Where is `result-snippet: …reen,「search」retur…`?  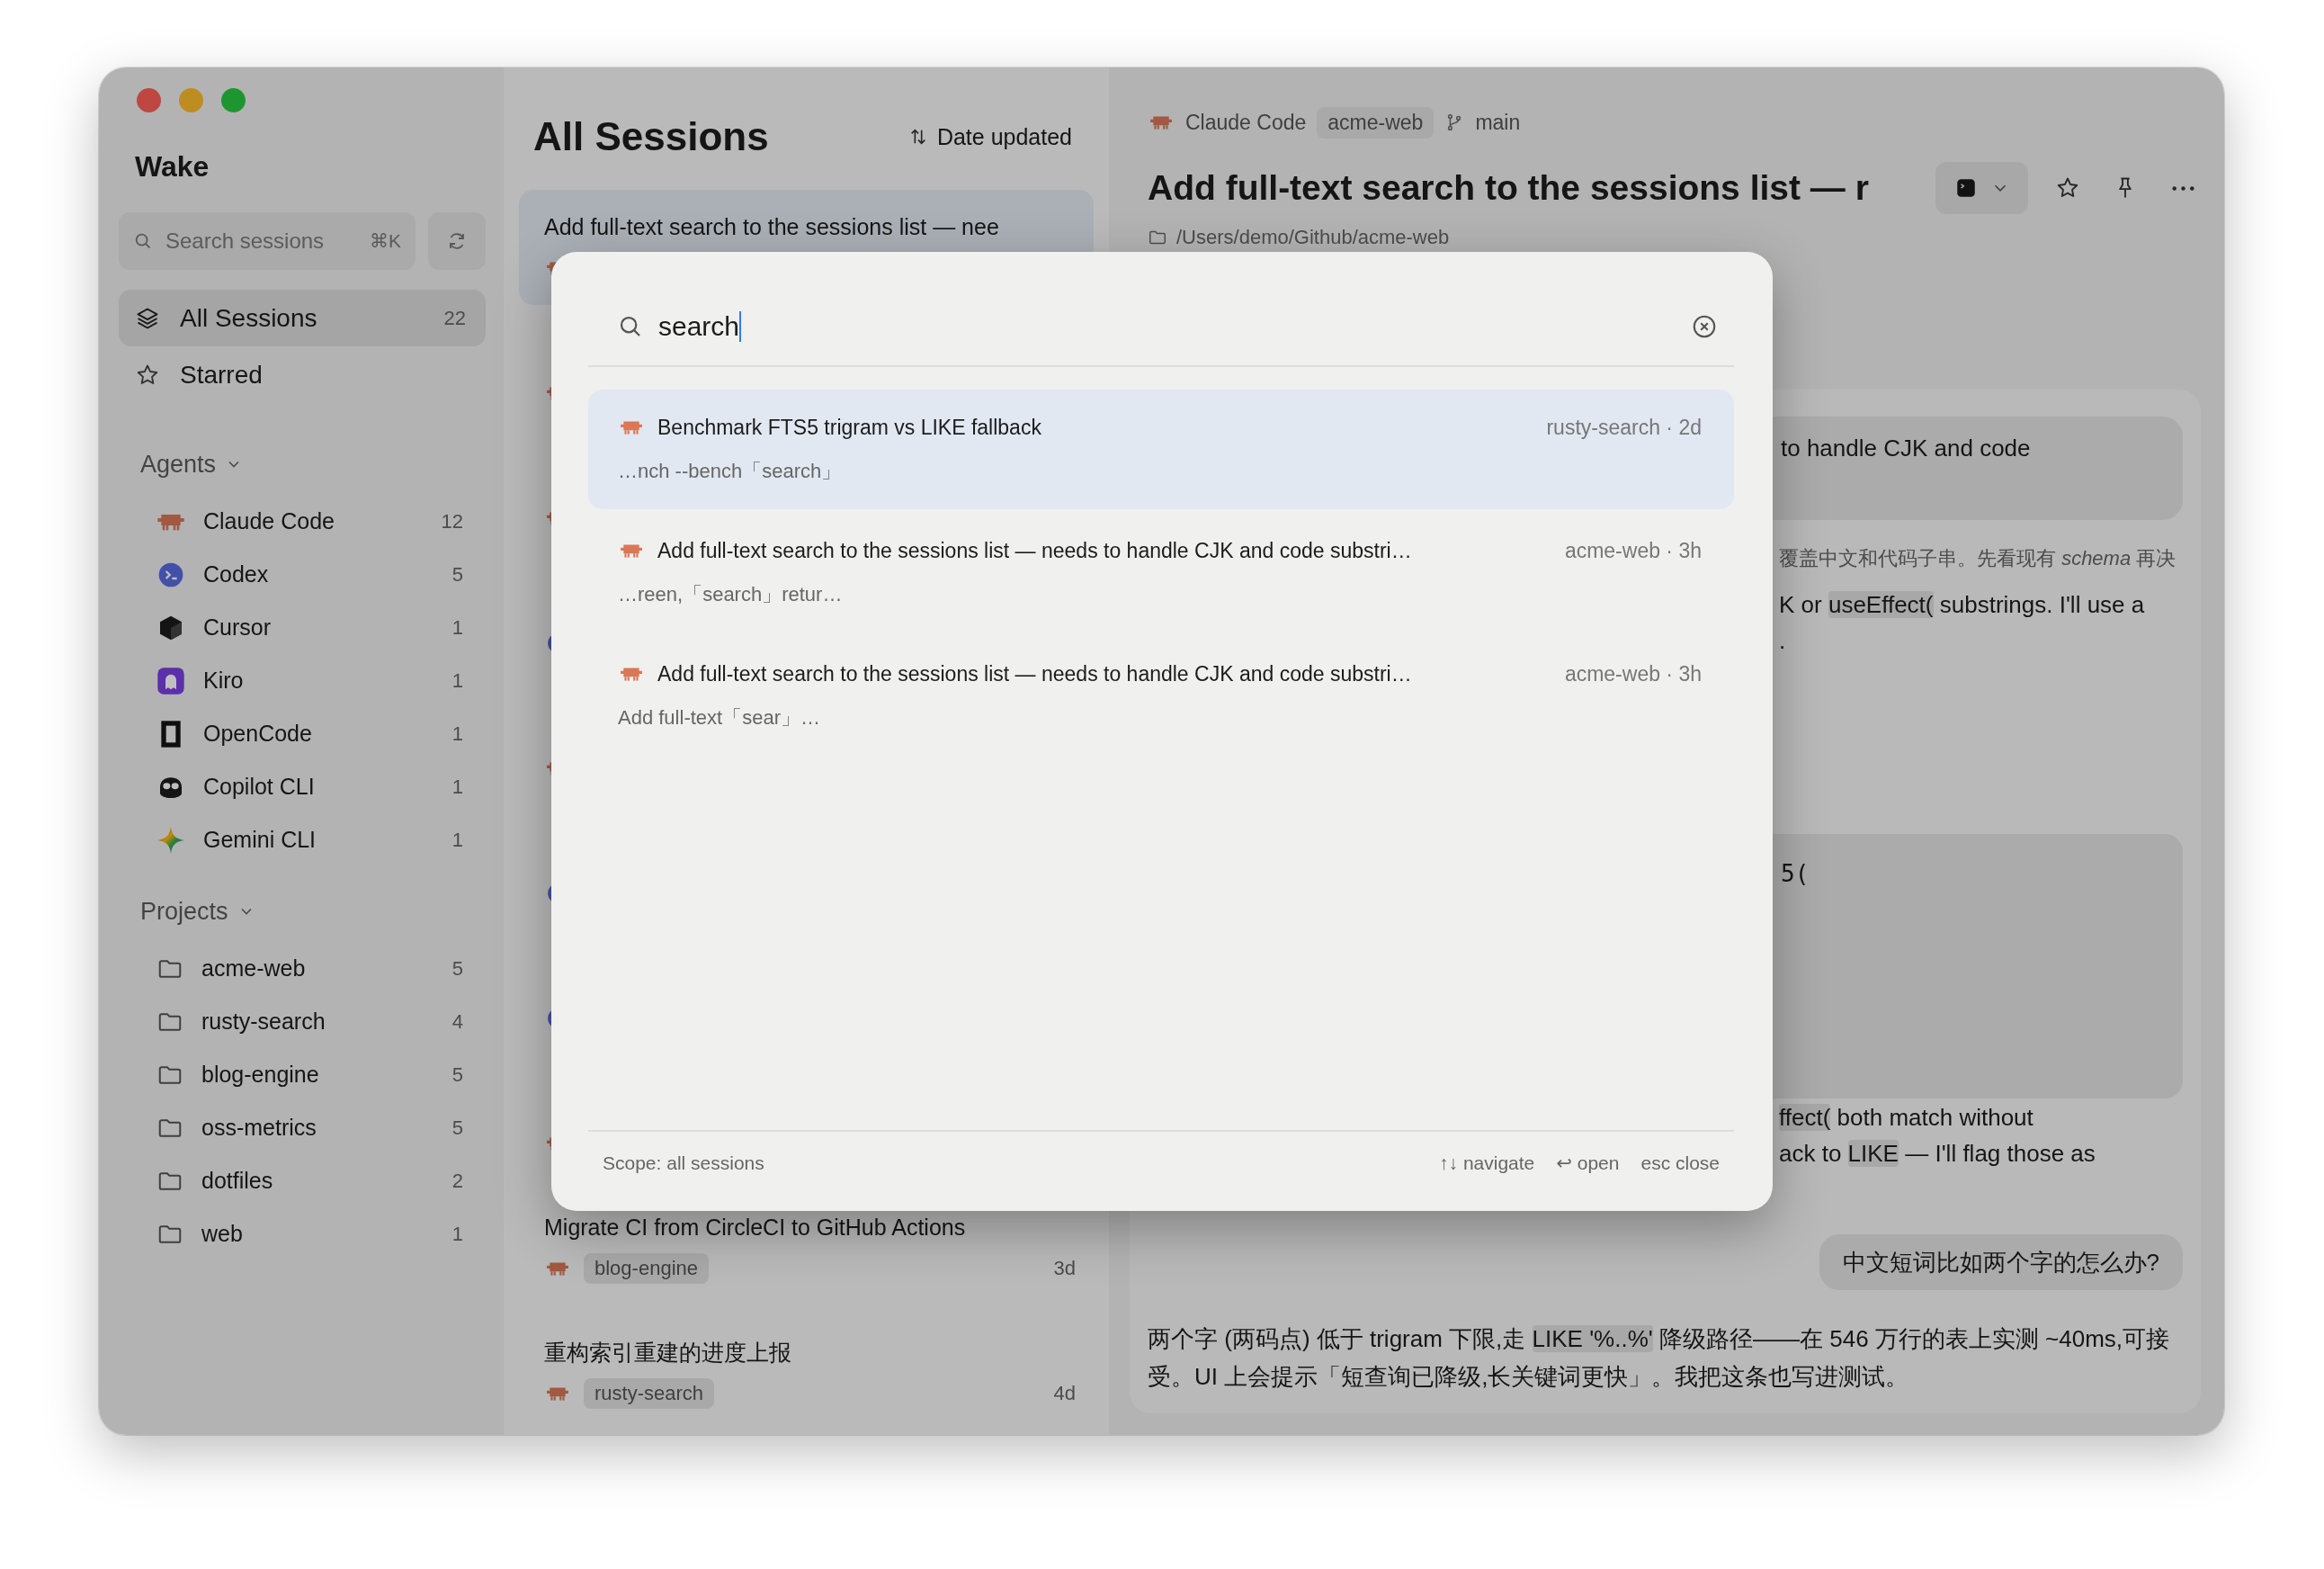
result-snippet: …reen,「search」retur… is located at coordinates (731, 594).